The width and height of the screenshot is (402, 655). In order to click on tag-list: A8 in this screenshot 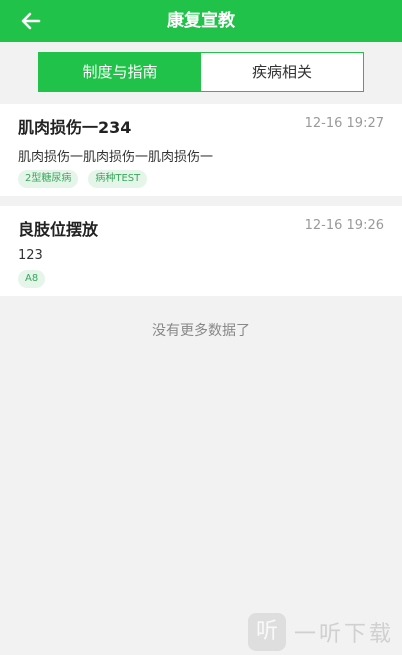, I will do `click(32, 279)`.